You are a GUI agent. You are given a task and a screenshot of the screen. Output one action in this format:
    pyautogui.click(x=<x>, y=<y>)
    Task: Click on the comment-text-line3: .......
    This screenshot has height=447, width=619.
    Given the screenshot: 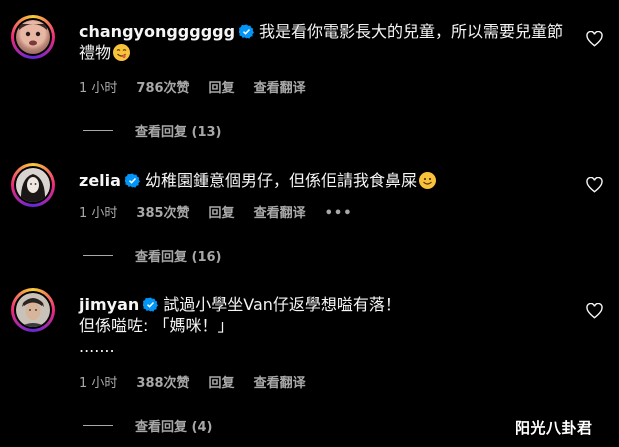 What is the action you would take?
    pyautogui.click(x=97, y=346)
    